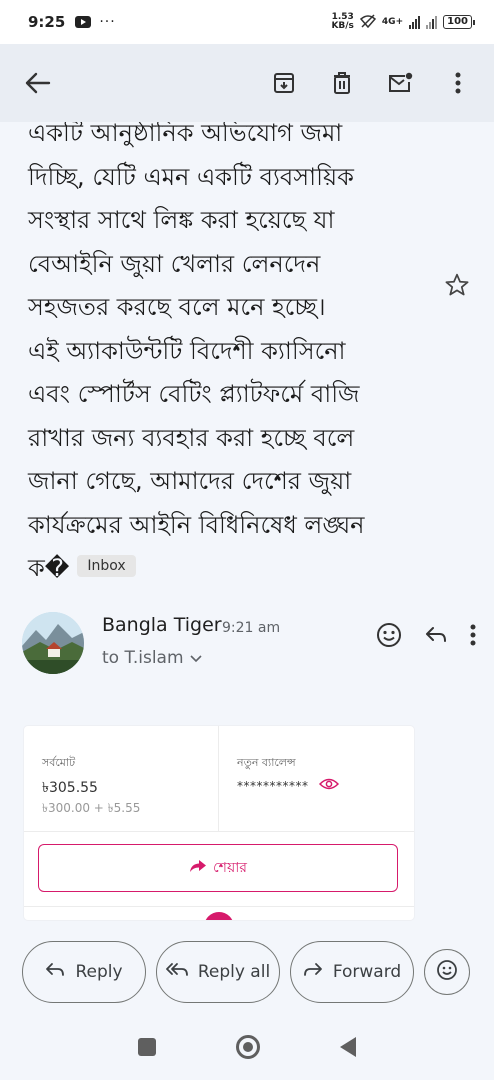 Image resolution: width=494 pixels, height=1080 pixels. What do you see at coordinates (107, 22) in the screenshot?
I see `more-notifications-icon: ···` at bounding box center [107, 22].